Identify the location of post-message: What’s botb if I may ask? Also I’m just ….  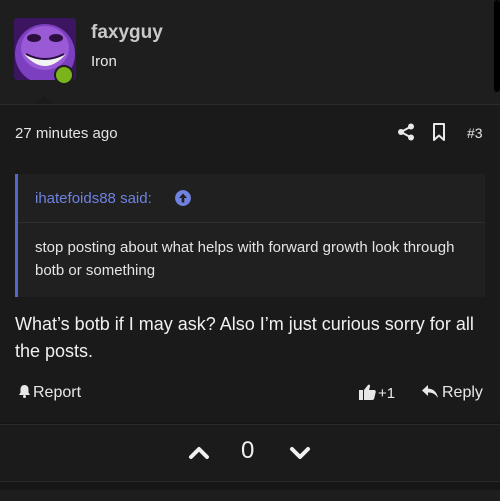
(244, 337).